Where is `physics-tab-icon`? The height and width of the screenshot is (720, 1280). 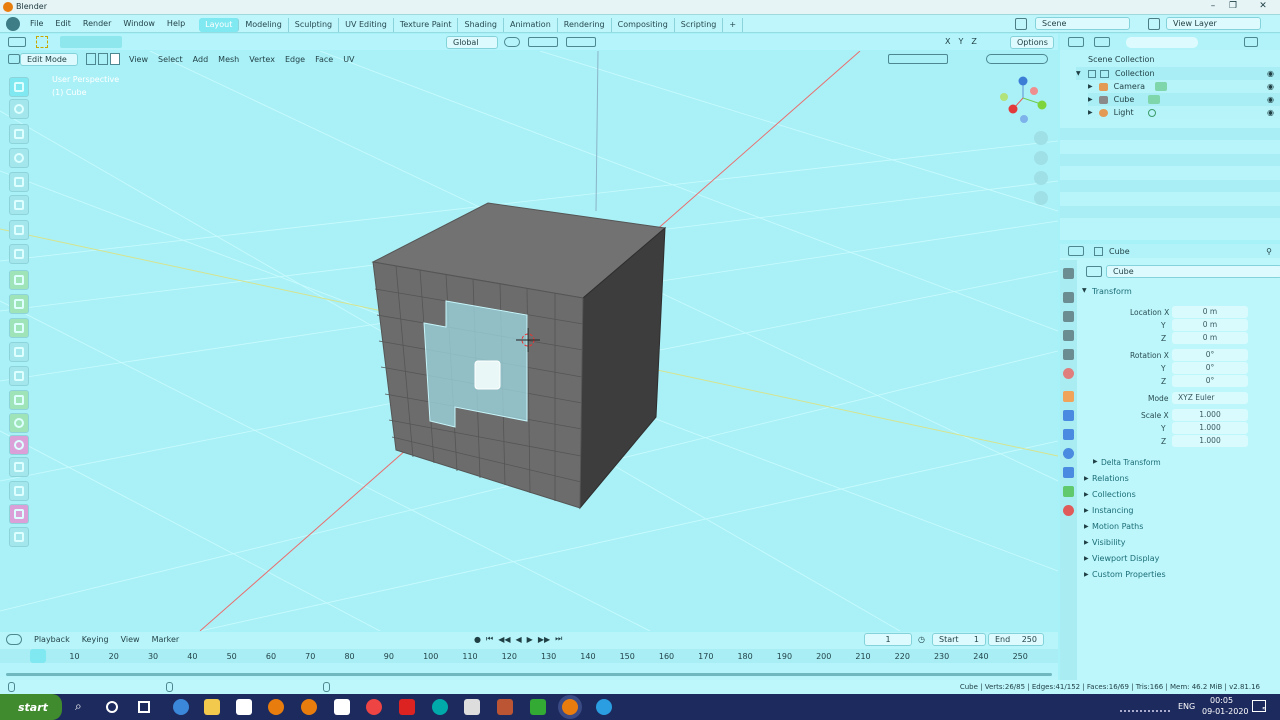 physics-tab-icon is located at coordinates (1068, 453).